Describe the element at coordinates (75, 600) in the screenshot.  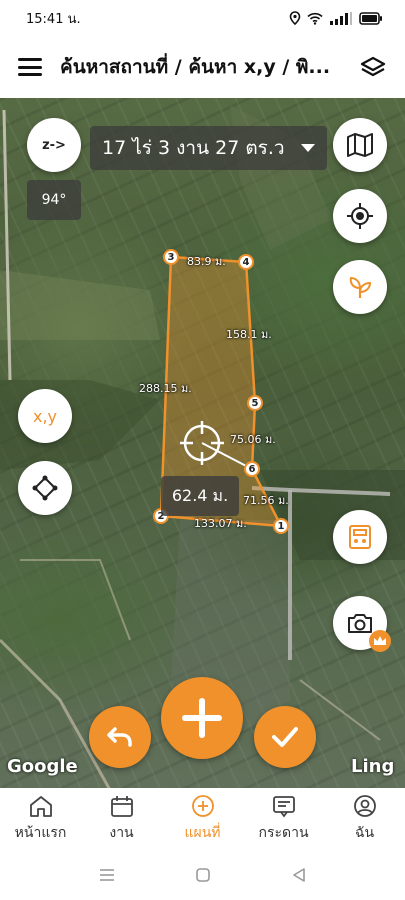
I see `road` at that location.